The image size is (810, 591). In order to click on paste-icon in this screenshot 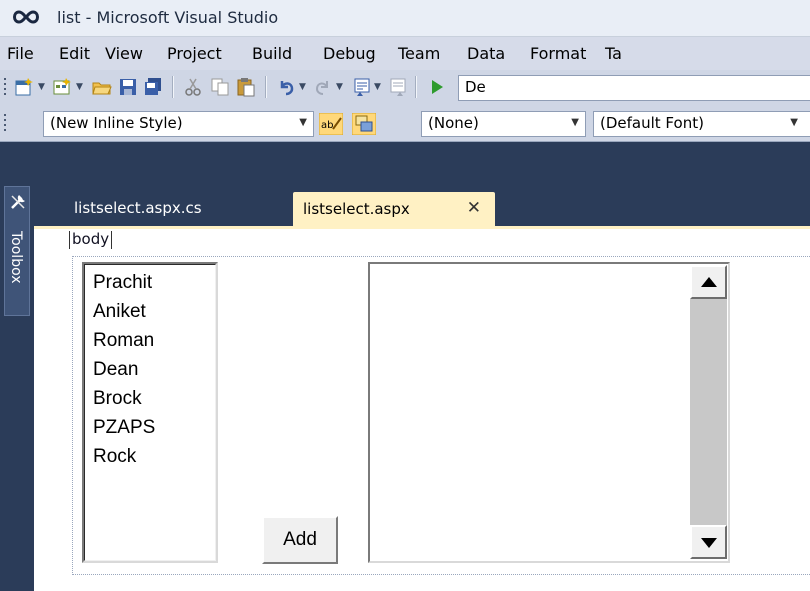, I will do `click(246, 87)`.